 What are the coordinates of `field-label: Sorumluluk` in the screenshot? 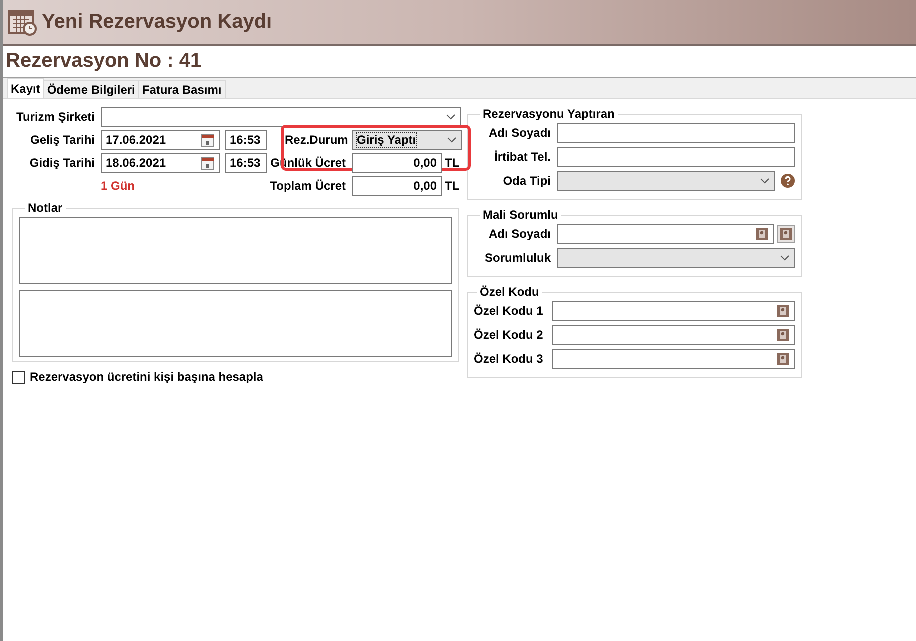 It's located at (518, 258).